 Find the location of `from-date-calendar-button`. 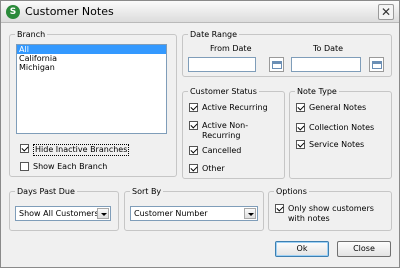

from-date-calendar-button is located at coordinates (276, 64).